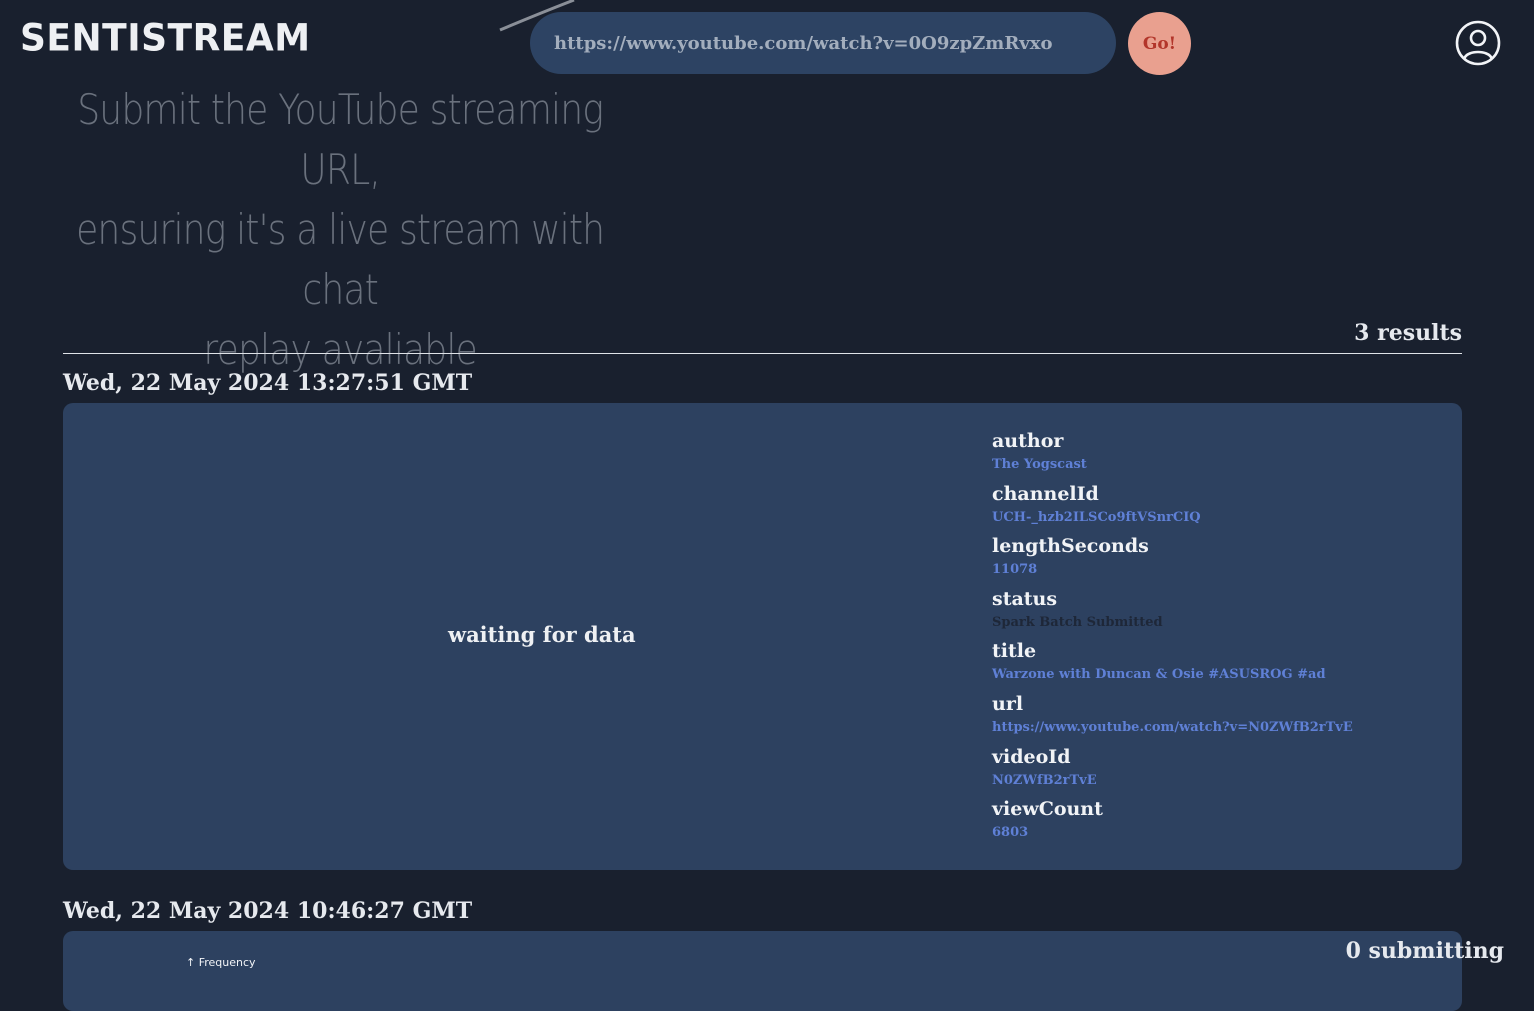 This screenshot has height=1011, width=1534. I want to click on meta-value: The Yogscast, so click(1039, 464).